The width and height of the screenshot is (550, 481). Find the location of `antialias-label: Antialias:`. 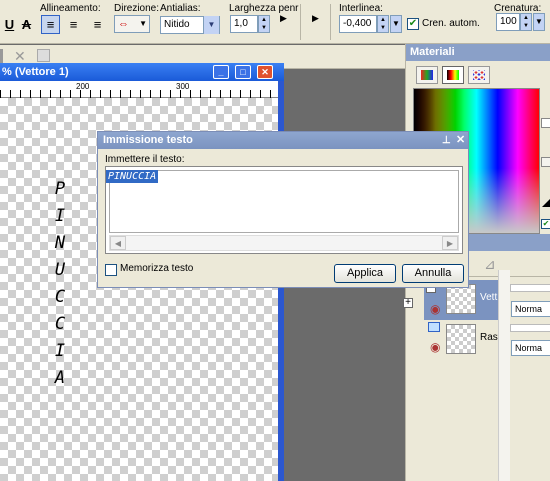

antialias-label: Antialias: is located at coordinates (180, 8).